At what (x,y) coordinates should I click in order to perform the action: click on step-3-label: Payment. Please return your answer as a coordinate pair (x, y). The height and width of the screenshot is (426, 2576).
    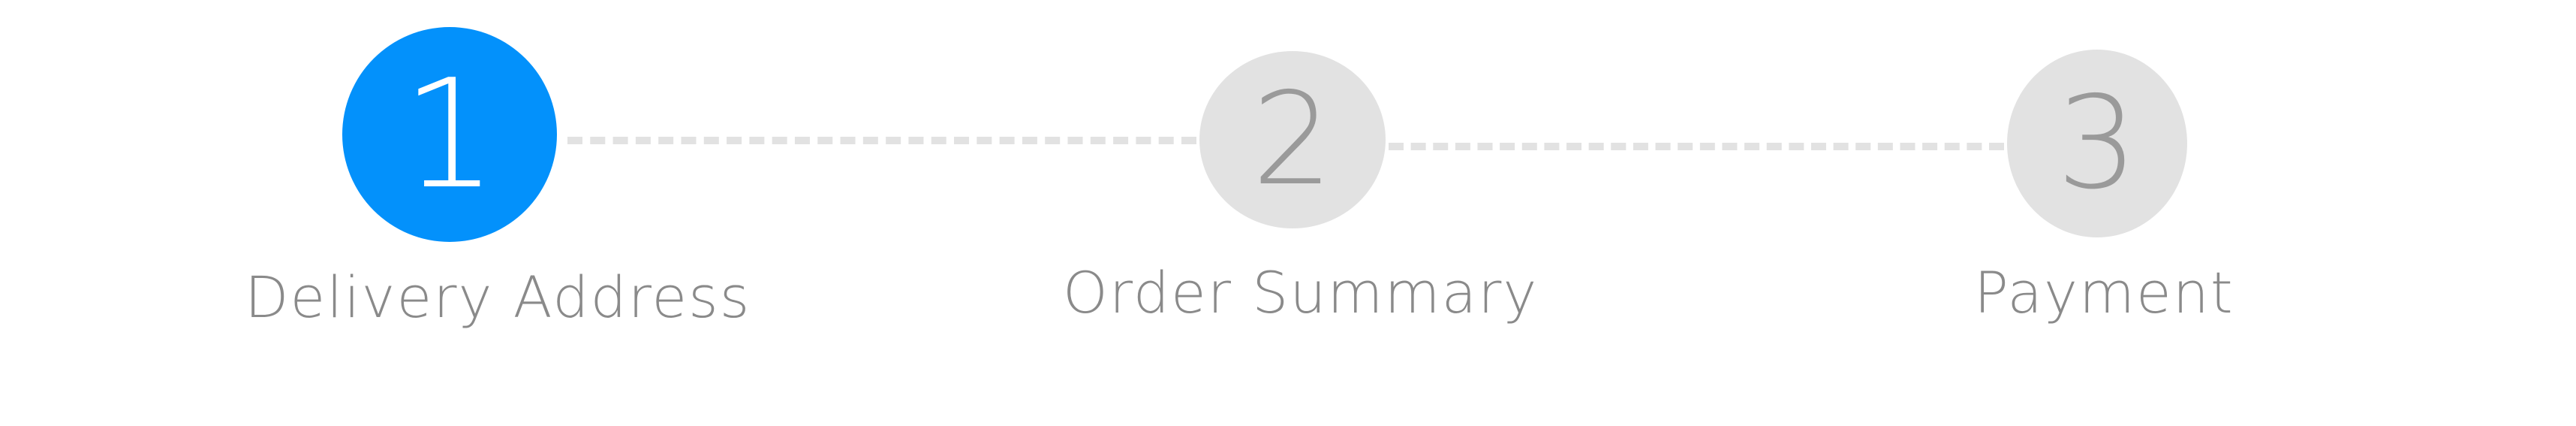
    Looking at the image, I should click on (2104, 292).